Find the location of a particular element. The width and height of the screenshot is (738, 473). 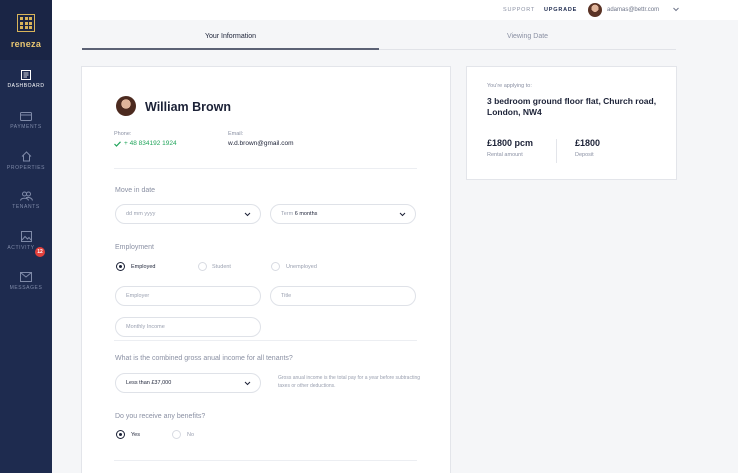

brand-name: reneza is located at coordinates (26, 44).